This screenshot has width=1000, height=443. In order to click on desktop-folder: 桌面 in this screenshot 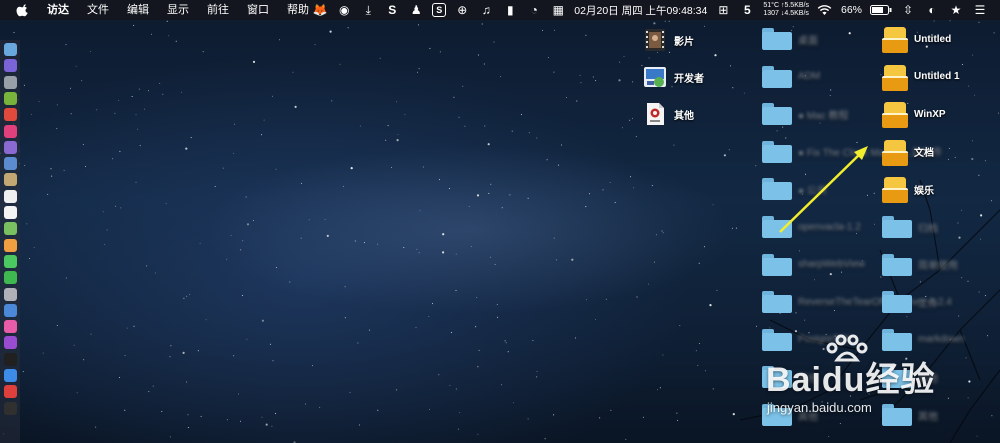, I will do `click(790, 39)`.